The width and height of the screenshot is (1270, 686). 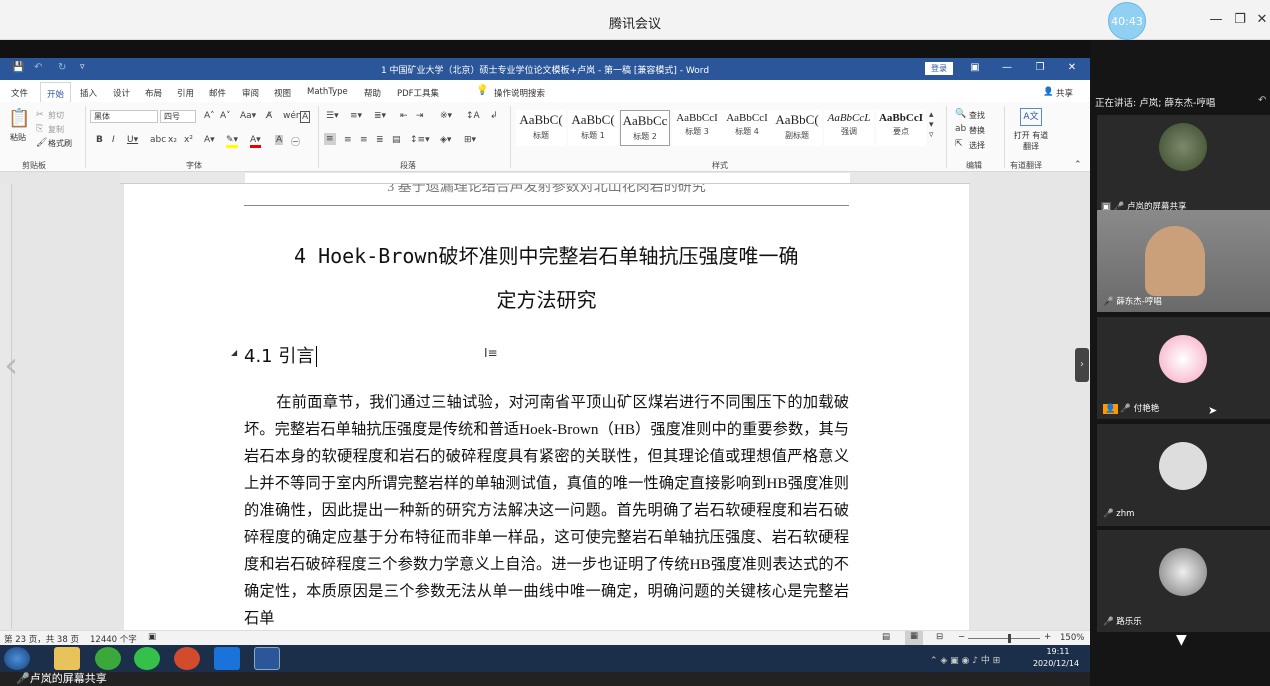 What do you see at coordinates (108, 658) in the screenshot?
I see `browser-icon` at bounding box center [108, 658].